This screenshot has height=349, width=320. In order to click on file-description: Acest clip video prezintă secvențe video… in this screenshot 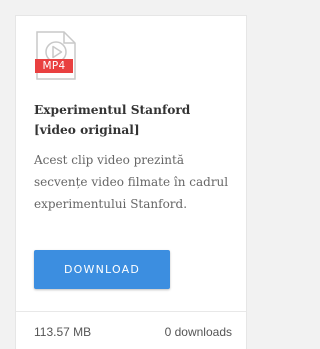, I will do `click(131, 182)`.